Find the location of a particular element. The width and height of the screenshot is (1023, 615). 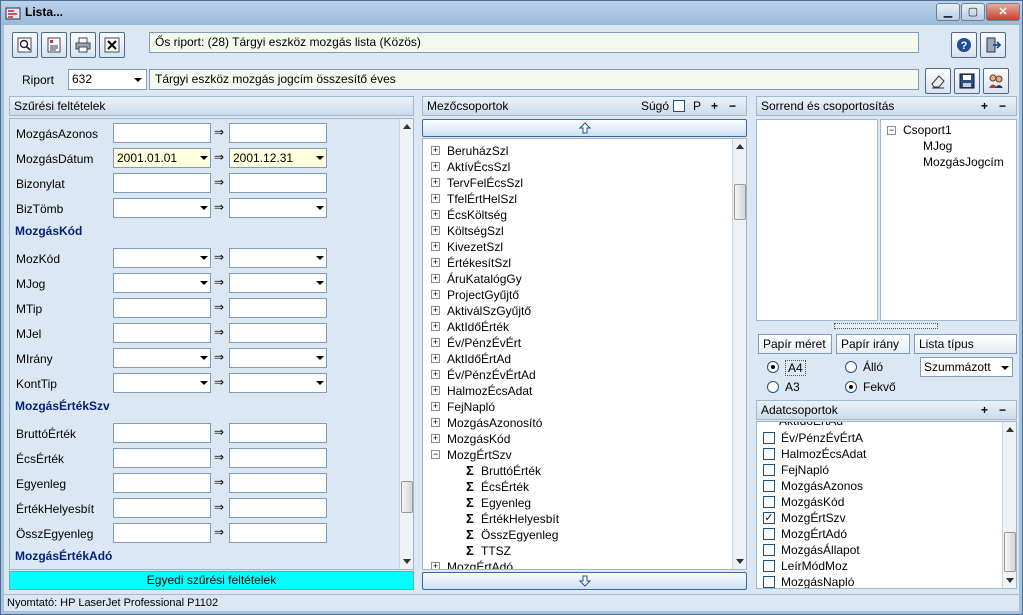

field-group-item: ÁruKatalógGy is located at coordinates (484, 279).